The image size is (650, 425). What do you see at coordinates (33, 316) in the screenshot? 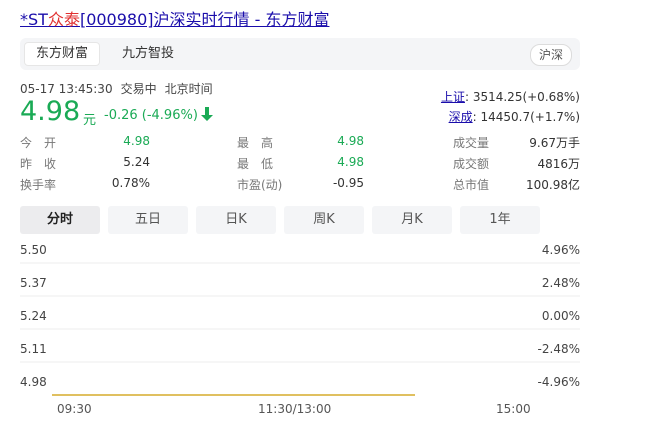
I see `y-tick-label: 5.24` at bounding box center [33, 316].